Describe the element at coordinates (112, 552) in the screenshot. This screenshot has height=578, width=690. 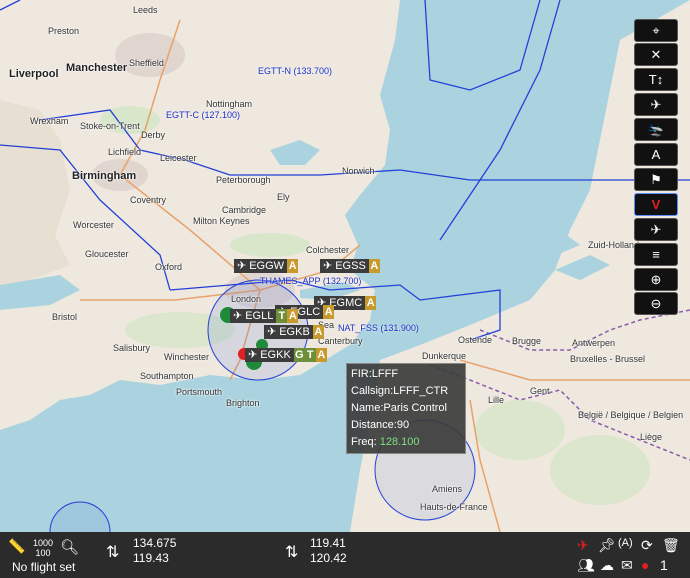
I see `swap-com1-icon: ⇅` at that location.